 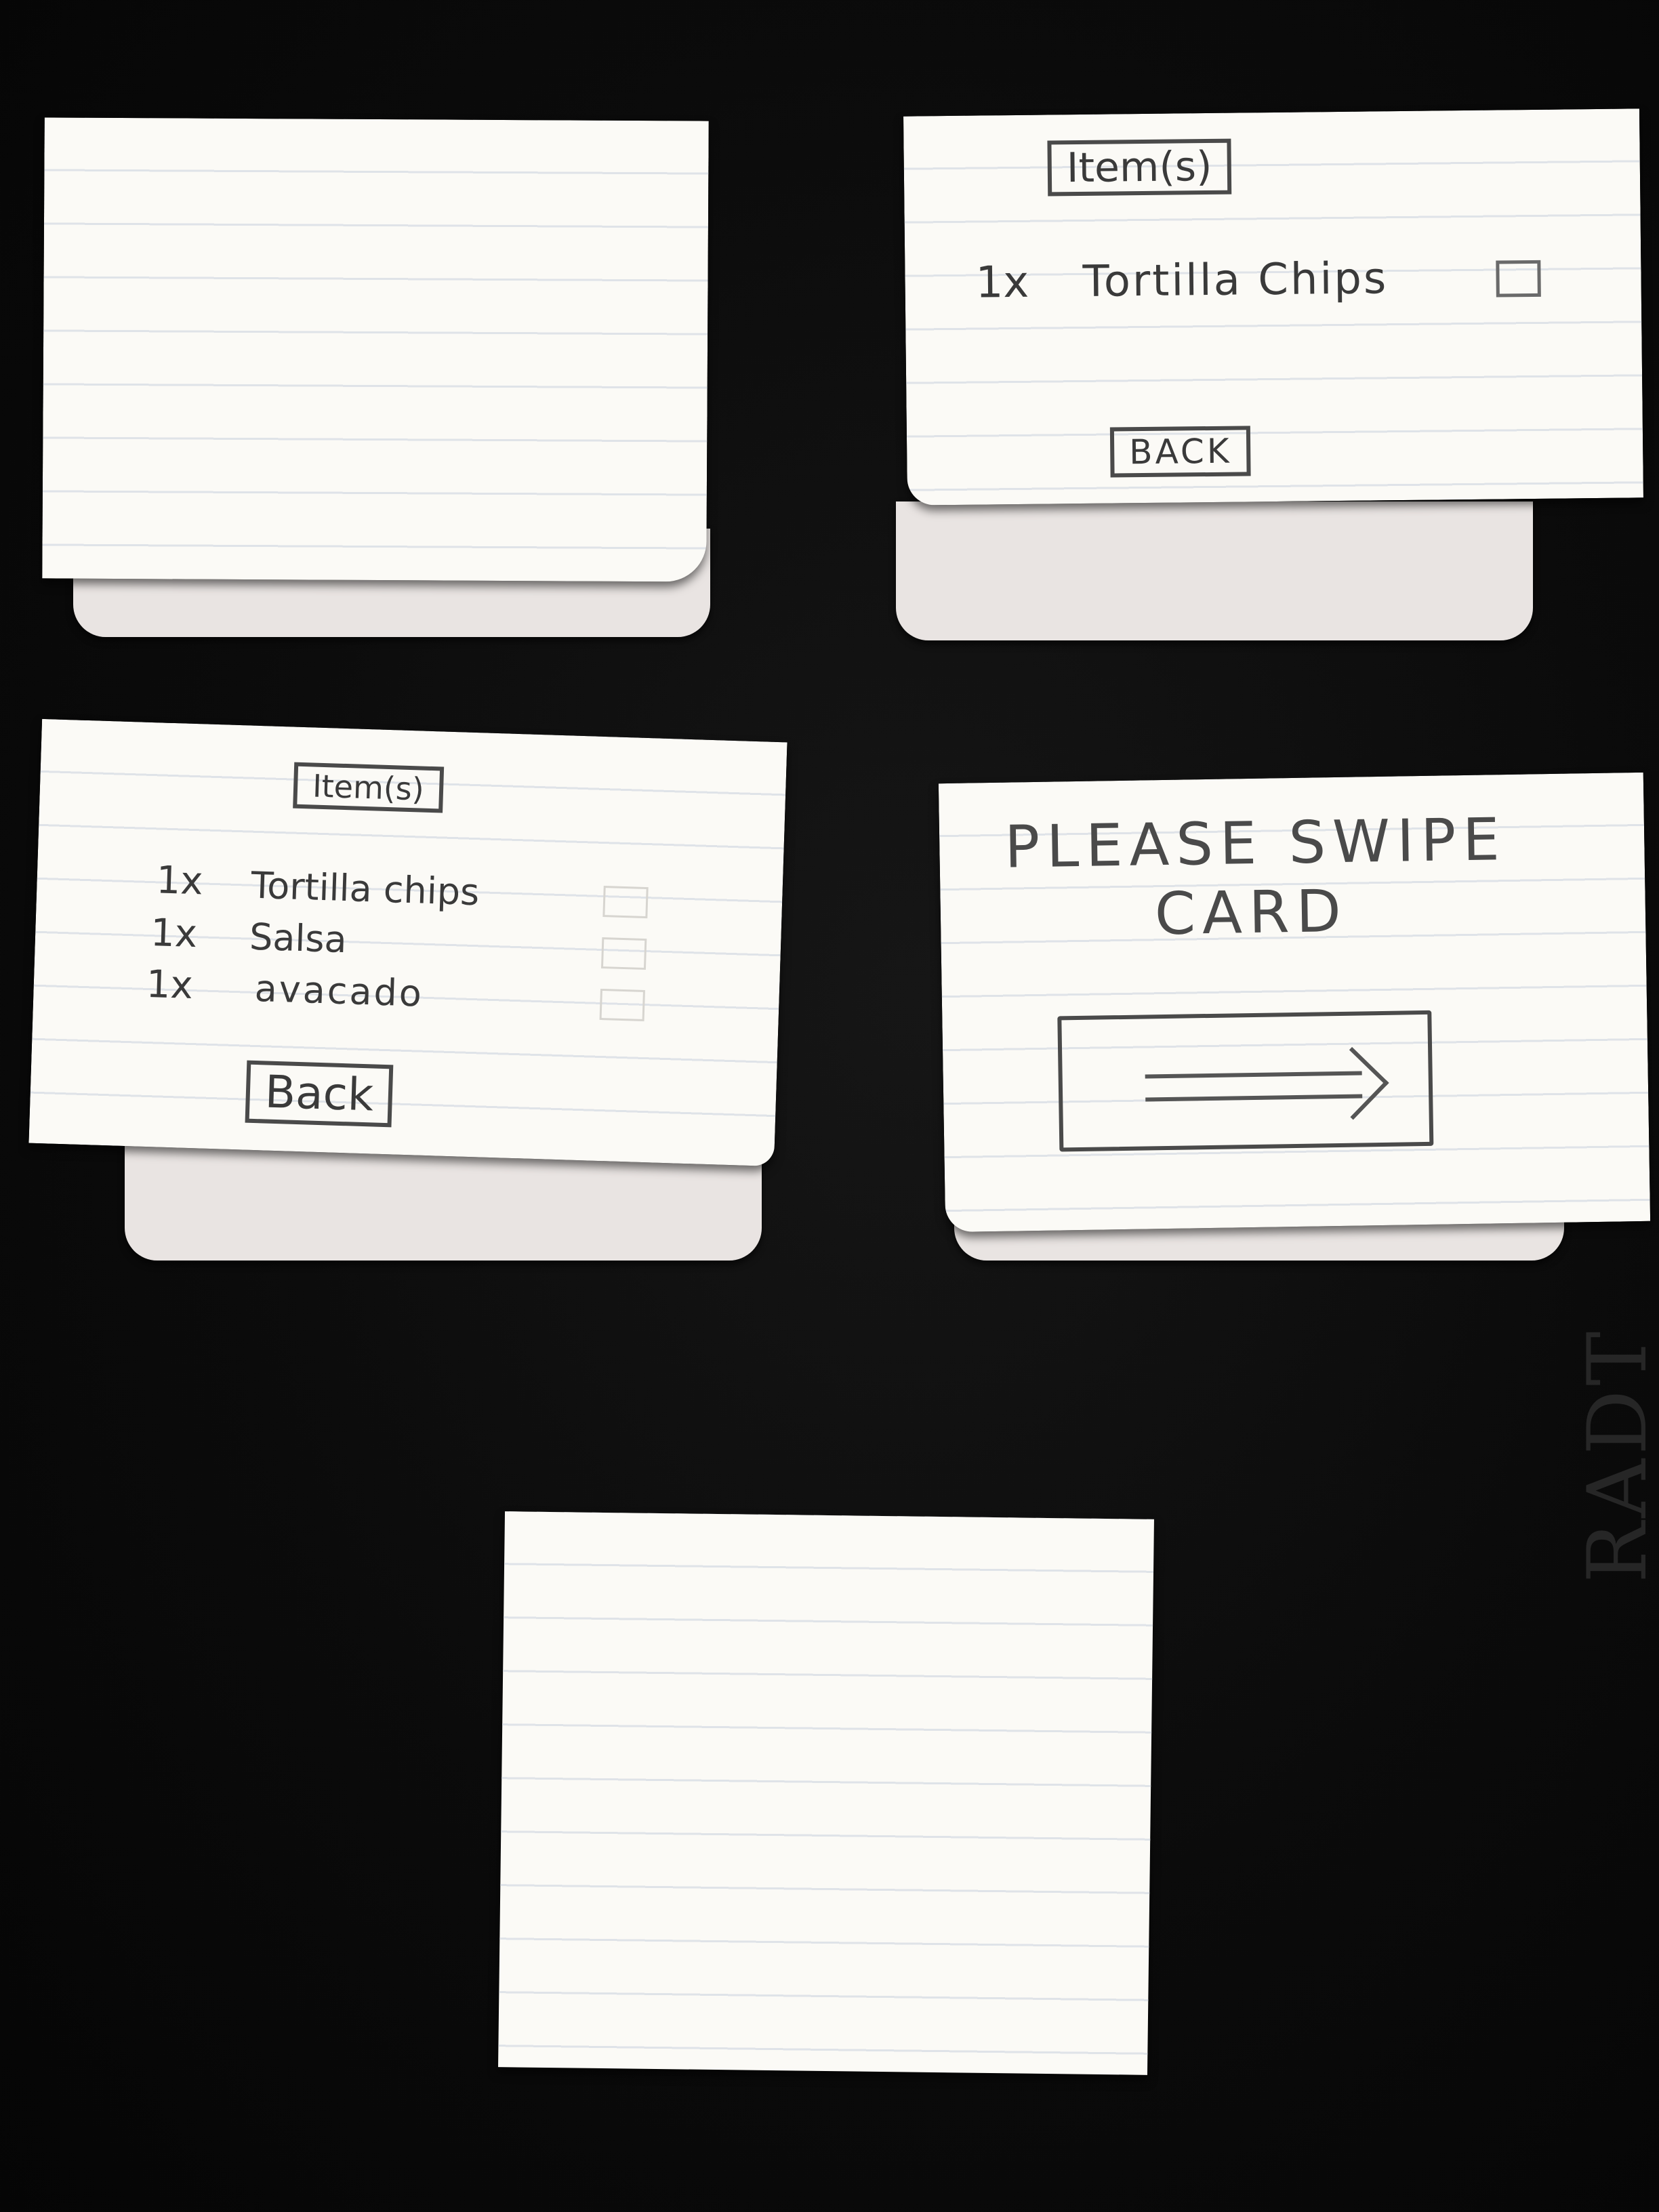 What do you see at coordinates (180, 881) in the screenshot?
I see `item-1-qty: 1x` at bounding box center [180, 881].